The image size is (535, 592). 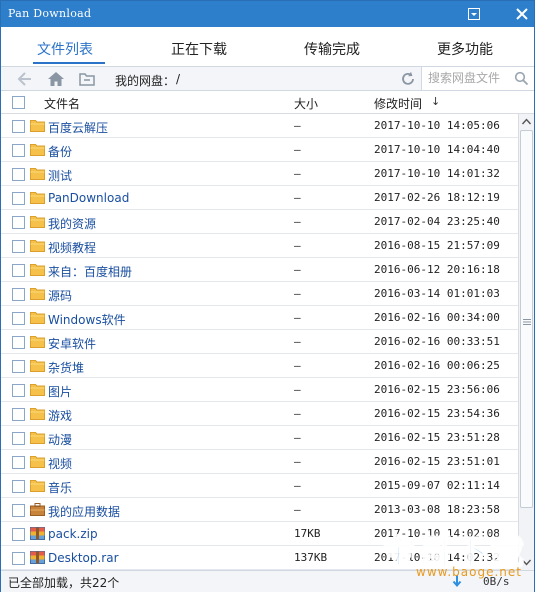 I want to click on file-modified: 2016-06-12 20:16:18, so click(x=437, y=269).